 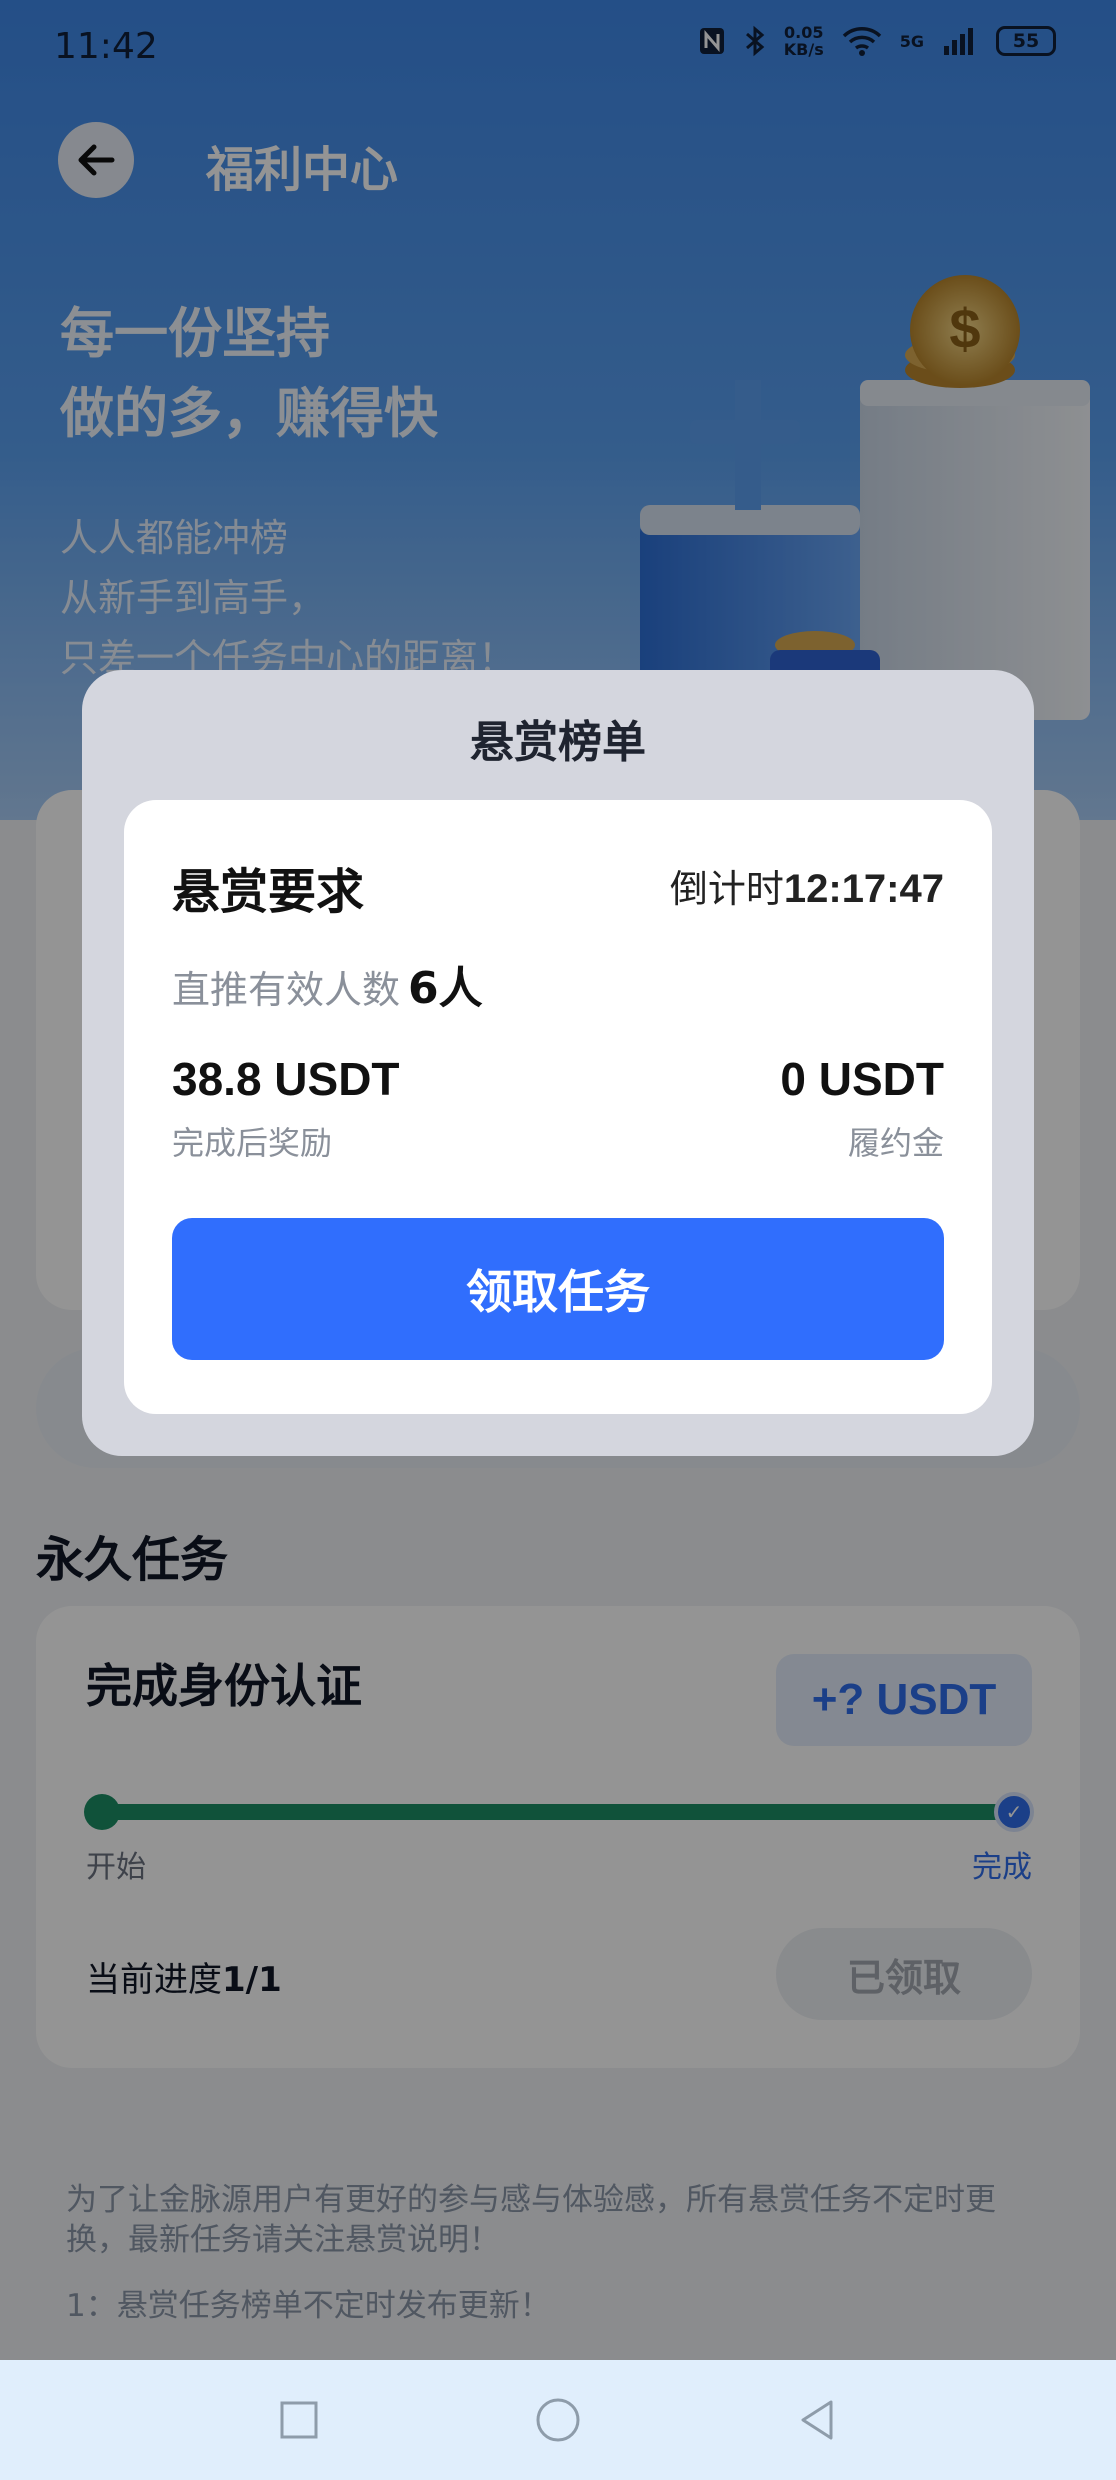 I want to click on countdown-value: 12:17:47, so click(x=863, y=889).